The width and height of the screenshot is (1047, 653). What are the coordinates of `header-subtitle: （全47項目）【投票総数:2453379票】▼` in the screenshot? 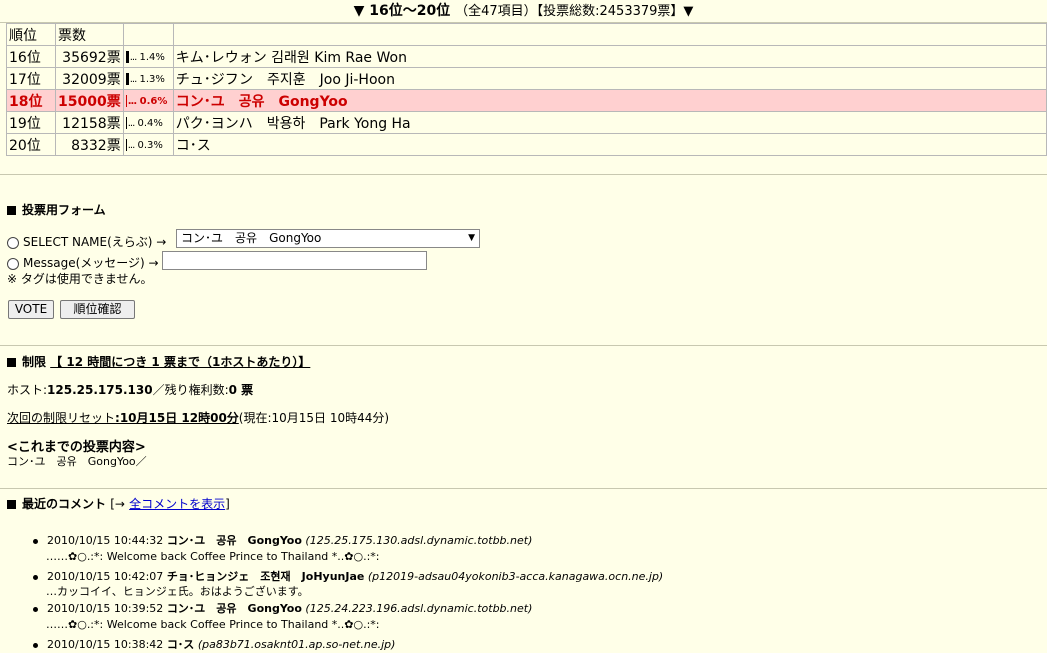 It's located at (574, 11).